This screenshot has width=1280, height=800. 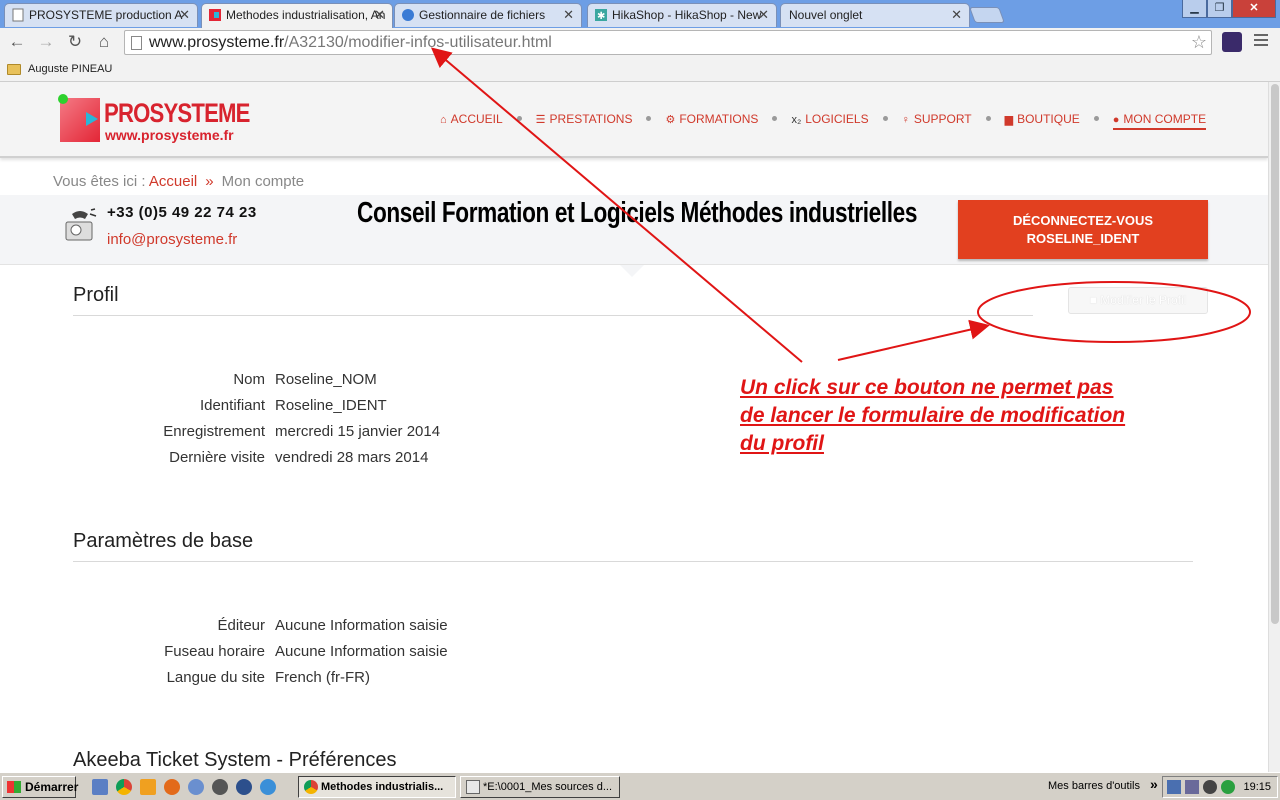 What do you see at coordinates (875, 15) in the screenshot?
I see `browser-tab: Nouvel onglet ✕` at bounding box center [875, 15].